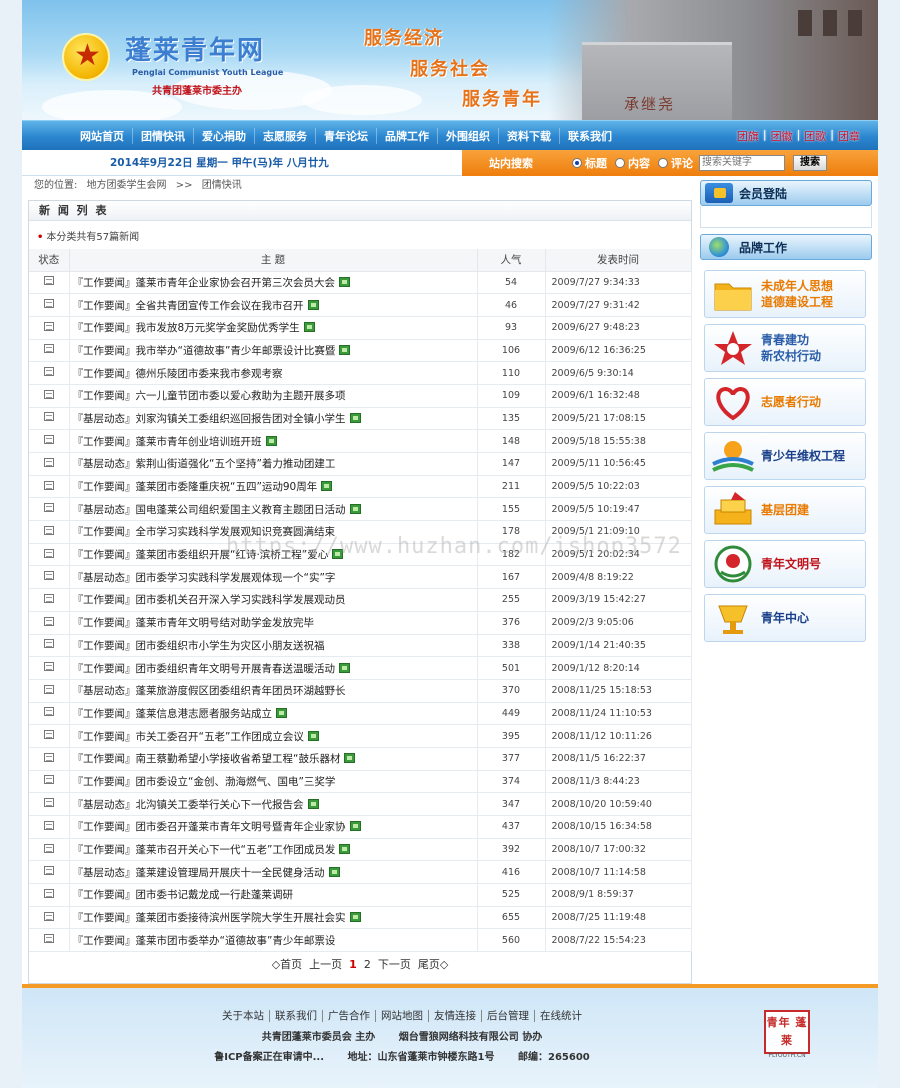  Describe the element at coordinates (208, 510) in the screenshot. I see `news-link: 『基层动态』国电蓬莱公司组织爱国主义教育主题团日活动` at that location.